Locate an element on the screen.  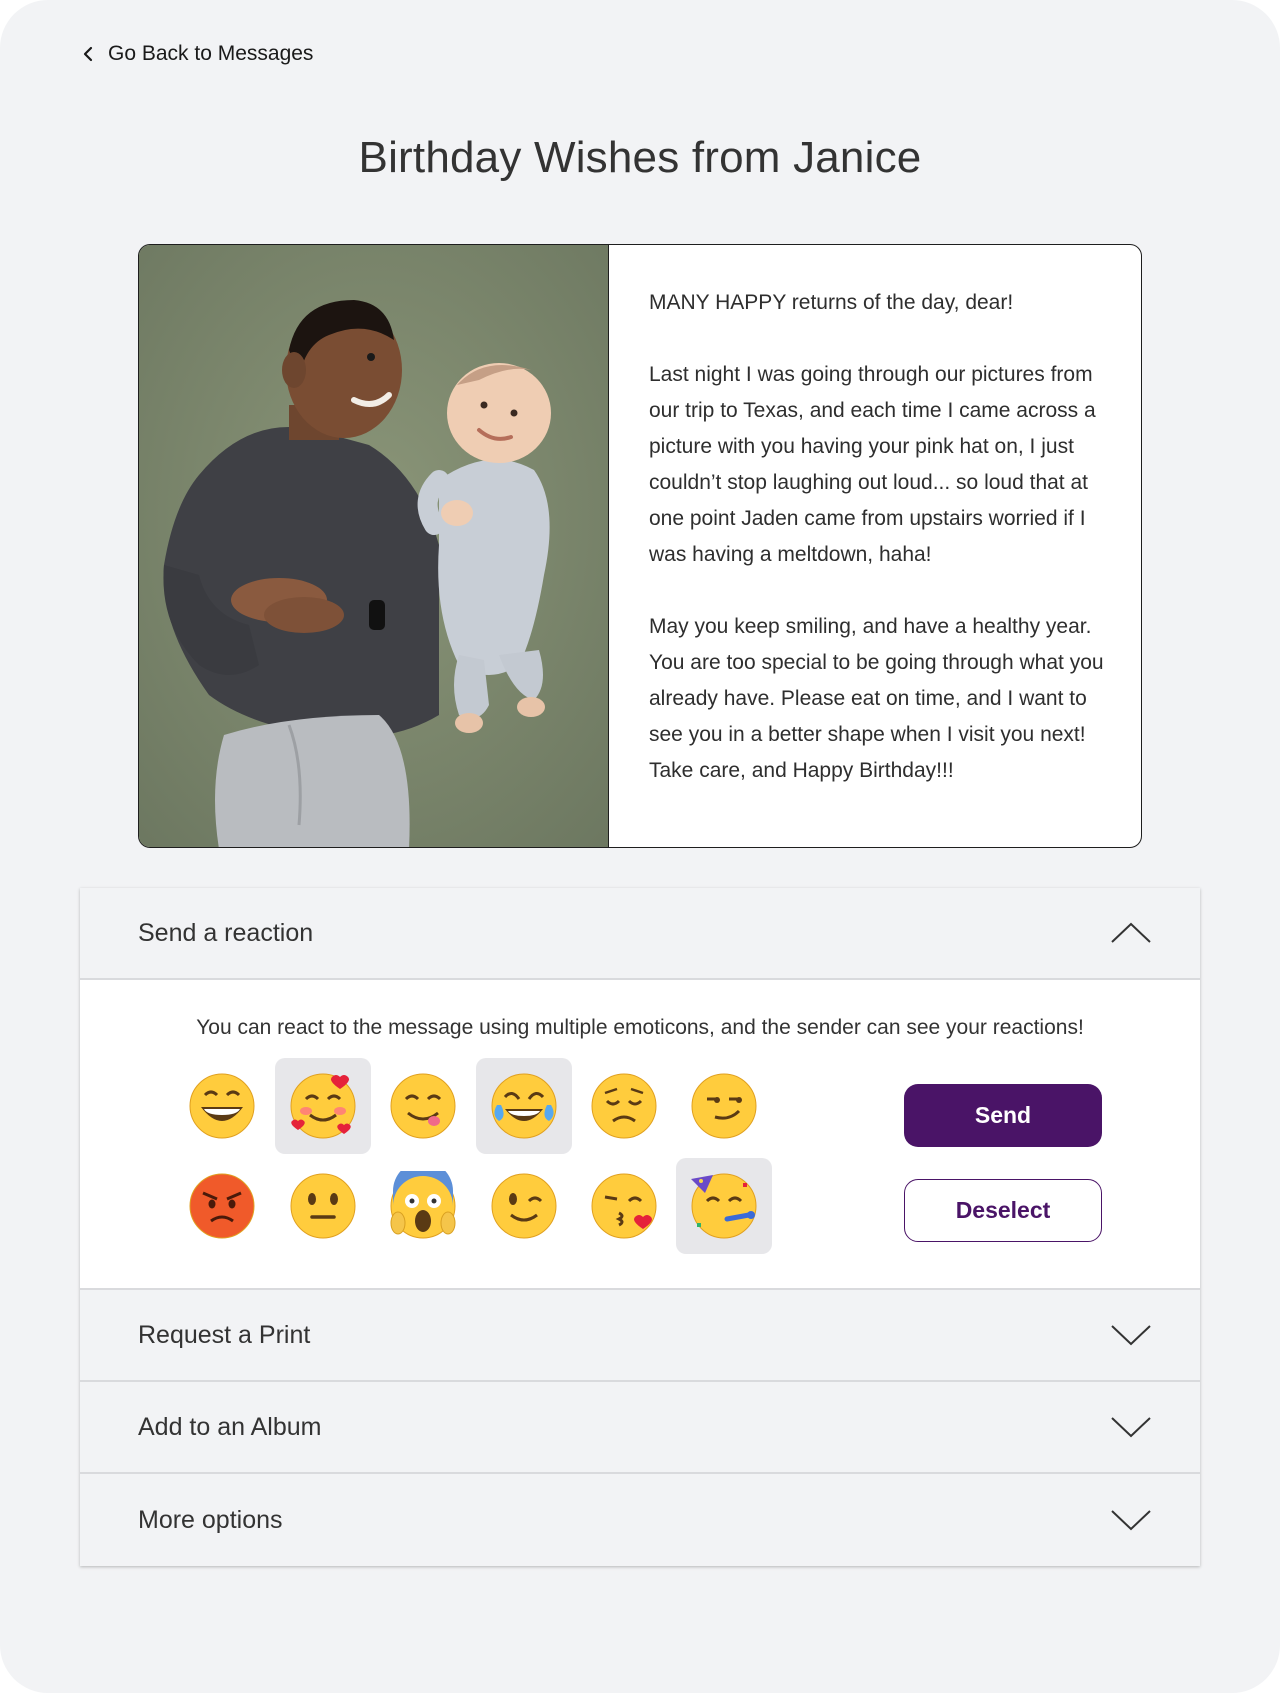
disappointed-face-icon is located at coordinates (624, 1106).